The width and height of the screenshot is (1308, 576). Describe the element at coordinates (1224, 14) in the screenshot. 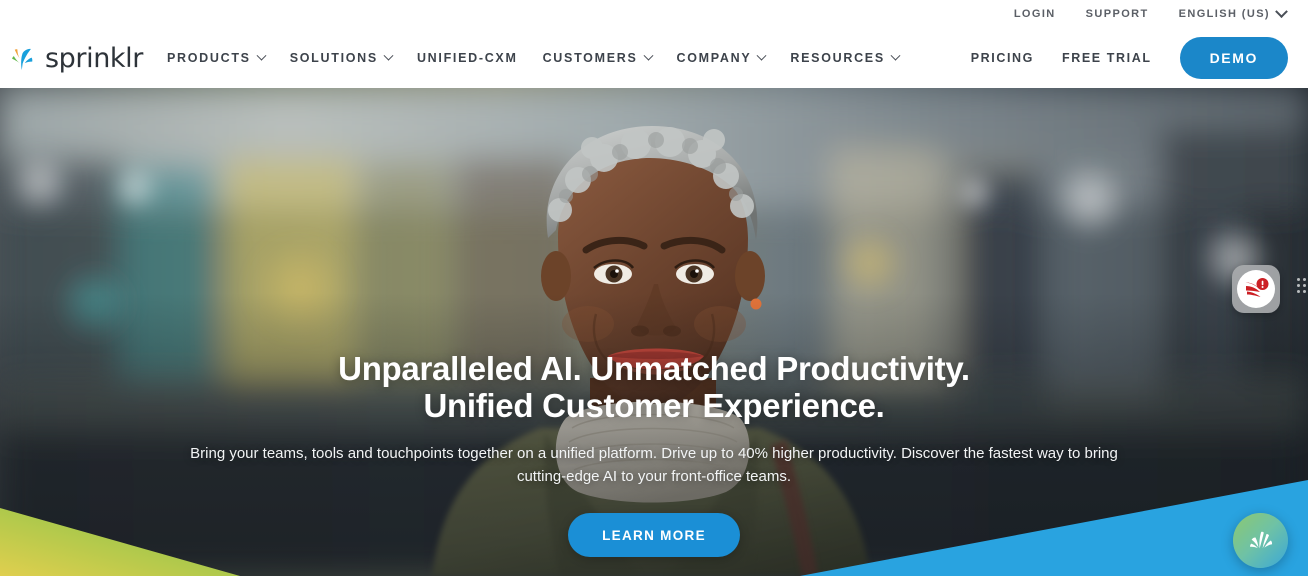

I see `language-label: ENGLISH (US)` at that location.